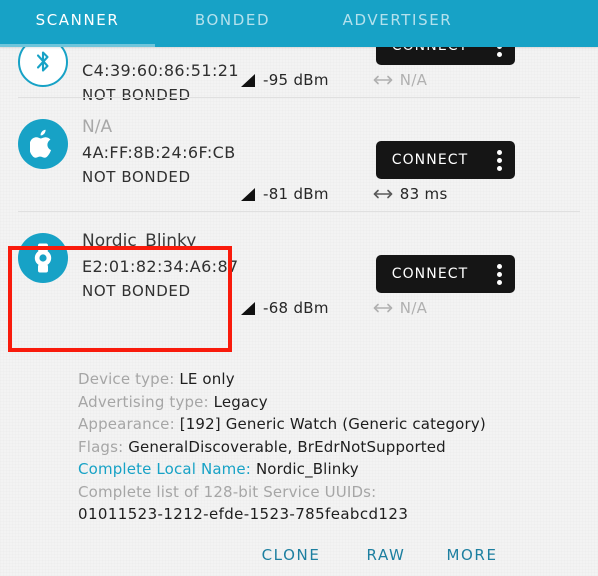 The width and height of the screenshot is (598, 576). What do you see at coordinates (243, 514) in the screenshot?
I see `detail-uuid-value: 01011523-1212-efde-1523-785feabcd123` at bounding box center [243, 514].